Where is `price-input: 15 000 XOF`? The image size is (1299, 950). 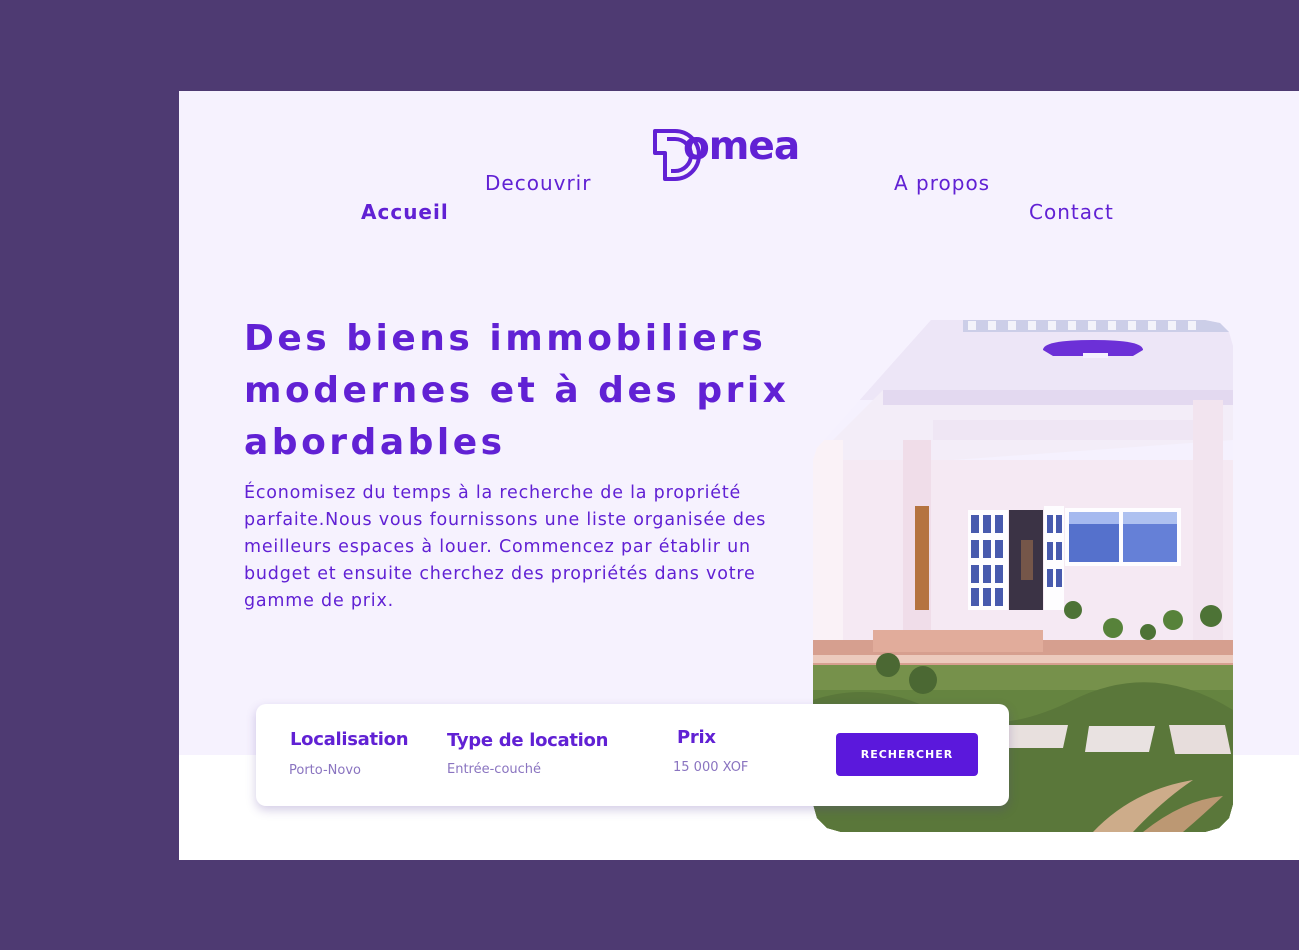
price-input: 15 000 XOF is located at coordinates (710, 767).